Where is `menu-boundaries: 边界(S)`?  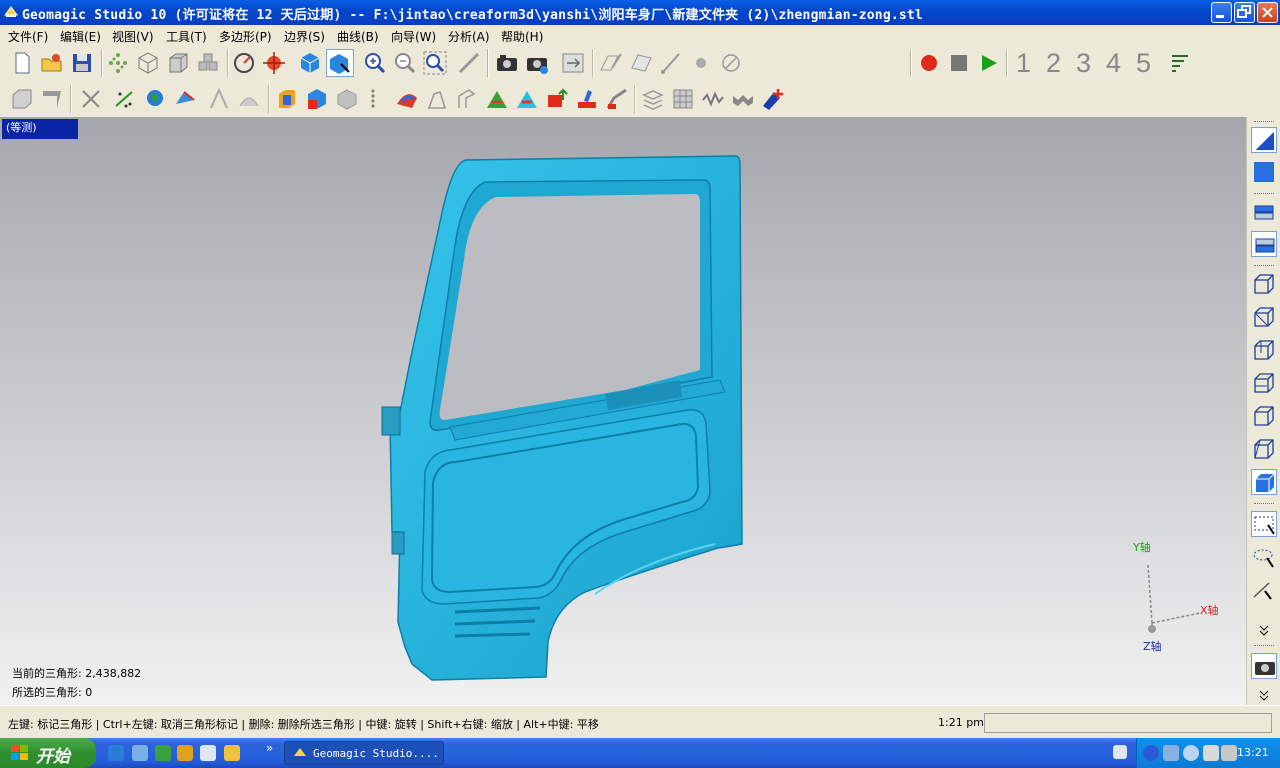 menu-boundaries: 边界(S) is located at coordinates (304, 36).